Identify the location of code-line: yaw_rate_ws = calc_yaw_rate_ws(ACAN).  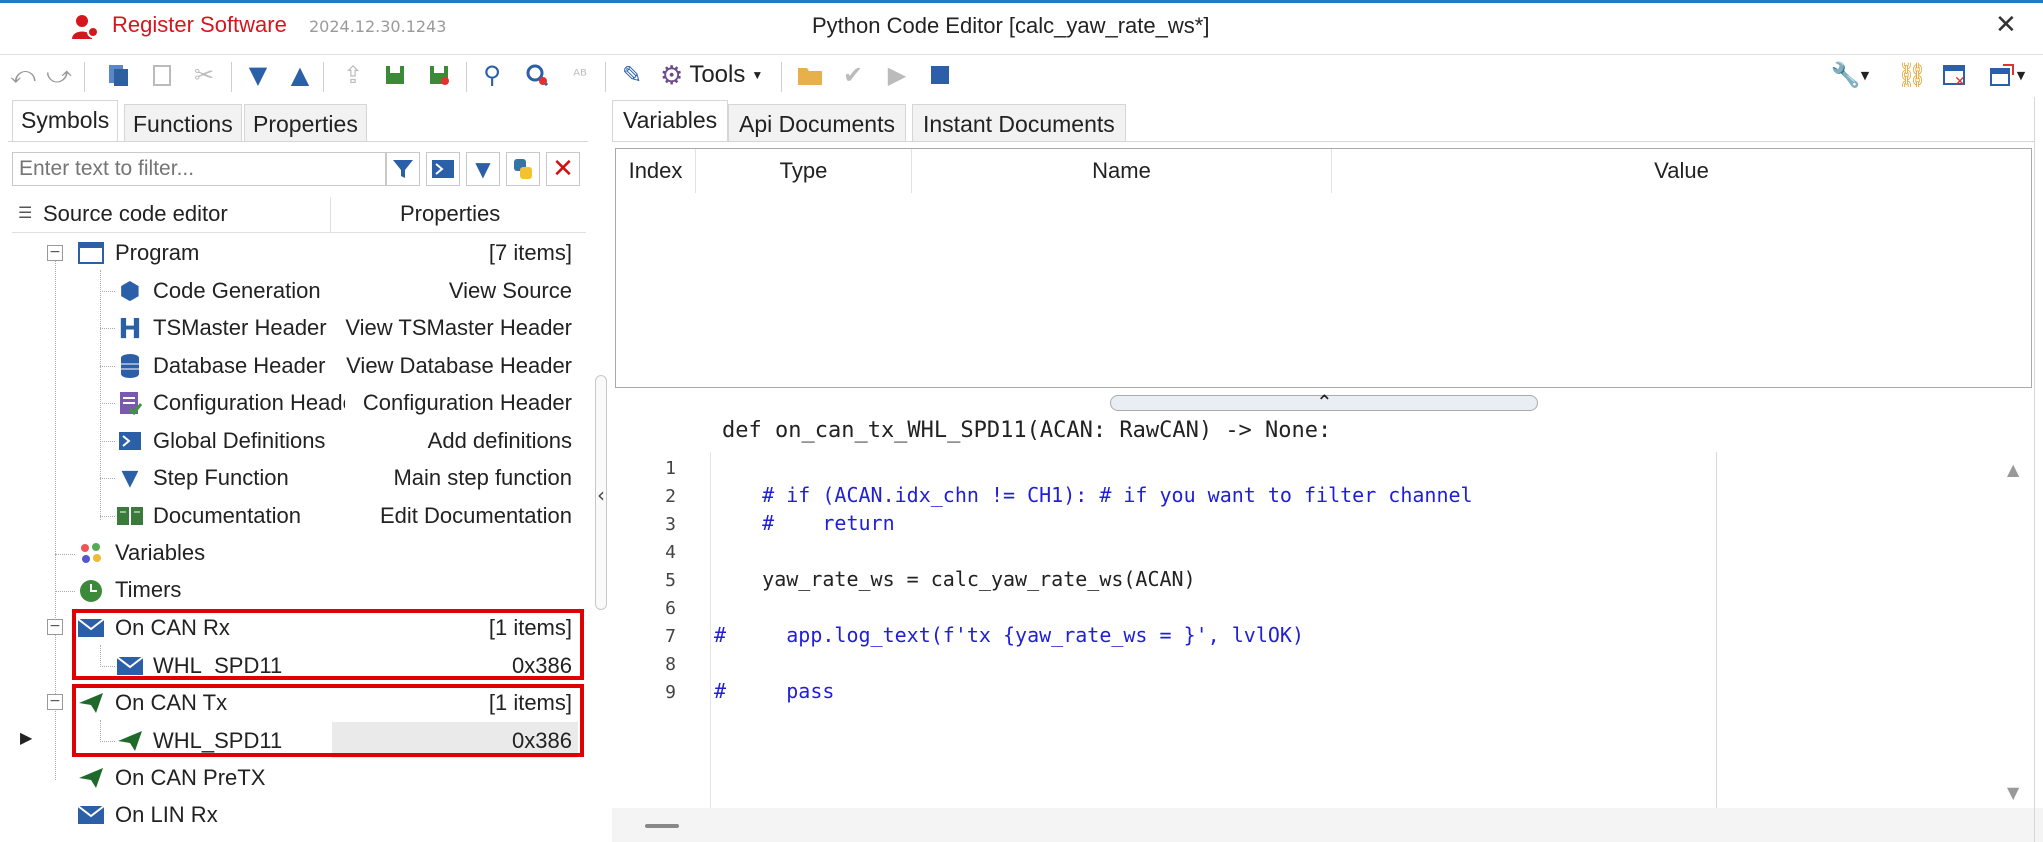
(954, 579).